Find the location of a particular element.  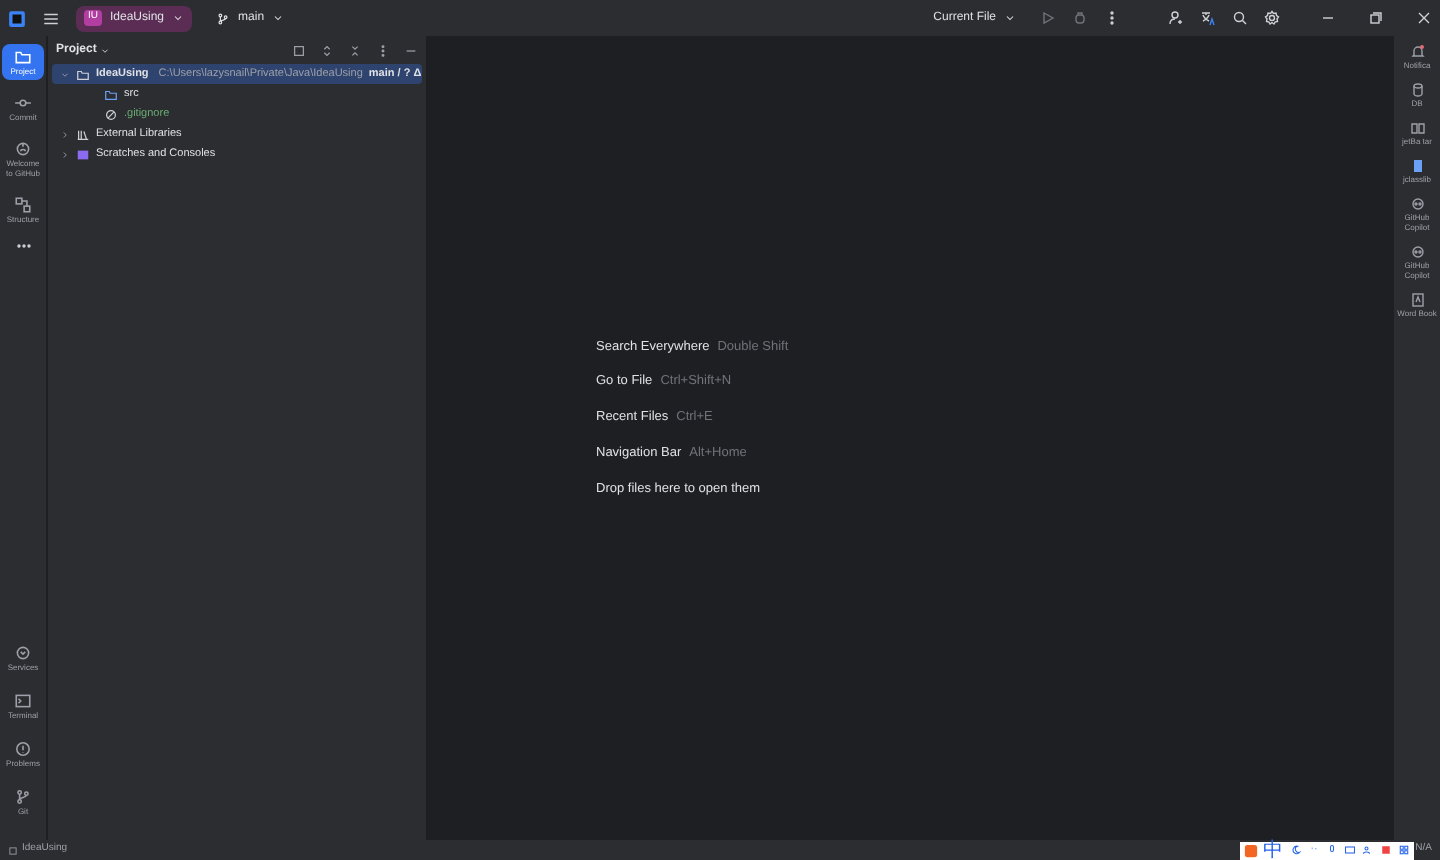

square-icon is located at coordinates (13, 850).